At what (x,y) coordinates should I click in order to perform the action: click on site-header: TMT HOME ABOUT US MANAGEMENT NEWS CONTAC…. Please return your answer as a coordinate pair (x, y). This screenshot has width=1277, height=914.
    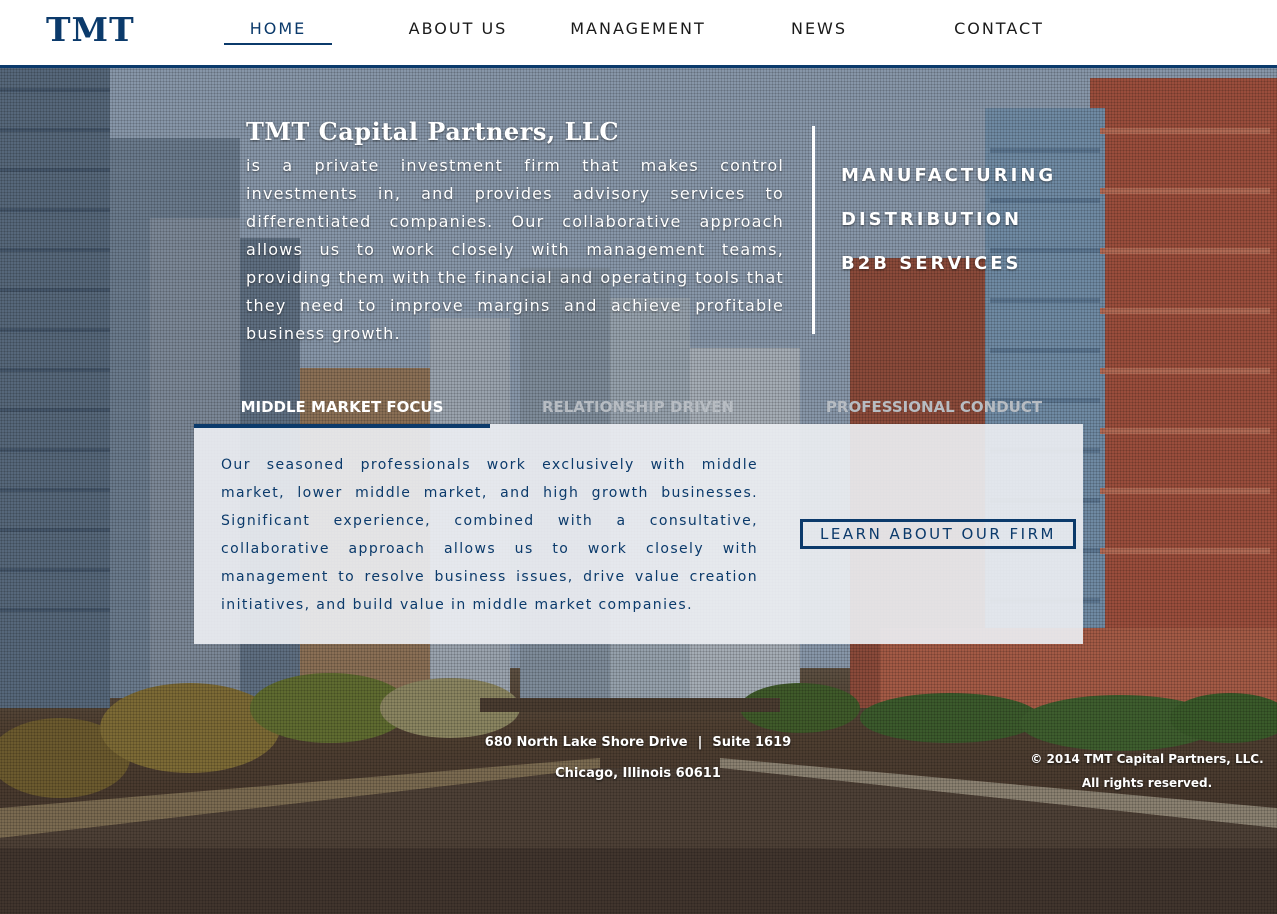
    Looking at the image, I should click on (638, 34).